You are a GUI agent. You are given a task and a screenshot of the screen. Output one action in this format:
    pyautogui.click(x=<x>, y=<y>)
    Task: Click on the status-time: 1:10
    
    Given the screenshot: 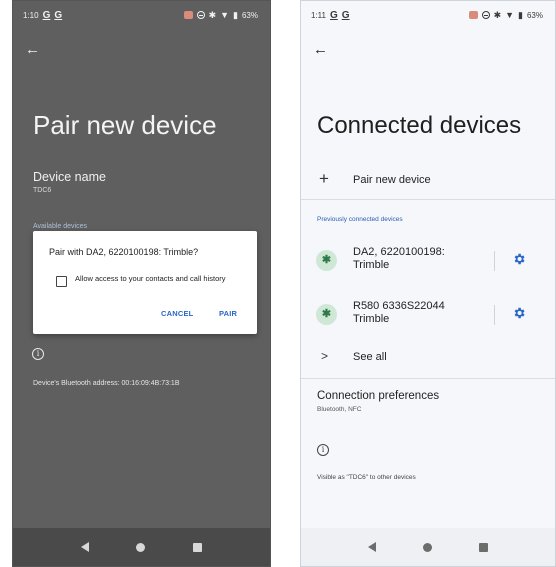 What is the action you would take?
    pyautogui.click(x=31, y=15)
    